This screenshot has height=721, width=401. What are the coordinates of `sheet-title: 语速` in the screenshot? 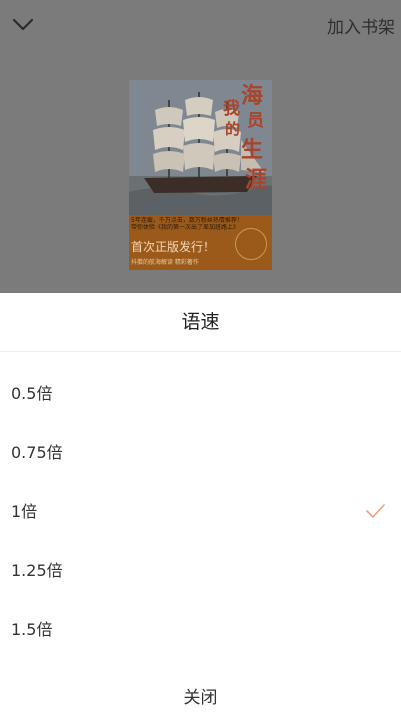 It's located at (200, 322).